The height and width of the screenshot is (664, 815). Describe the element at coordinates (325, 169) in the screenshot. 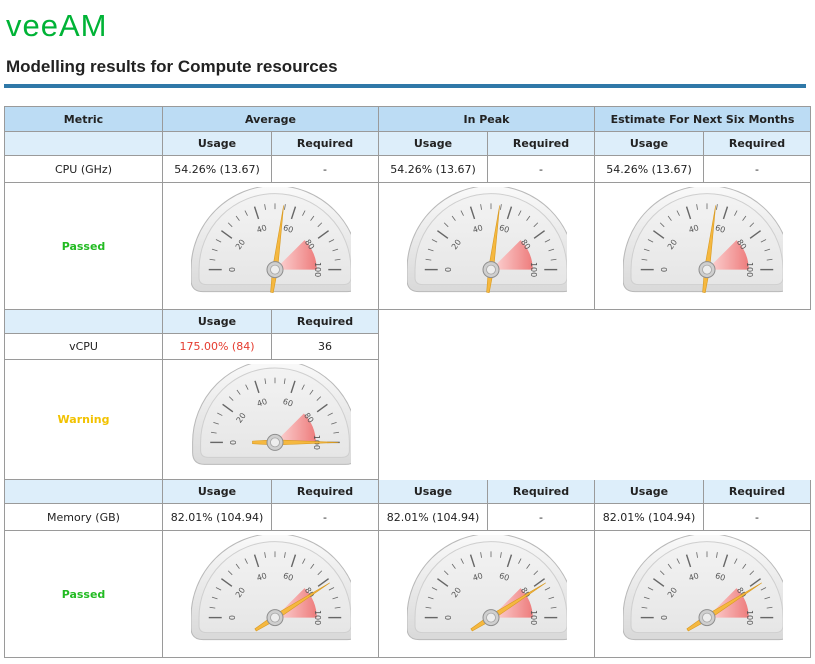

I see `cpu-average-required: -` at that location.